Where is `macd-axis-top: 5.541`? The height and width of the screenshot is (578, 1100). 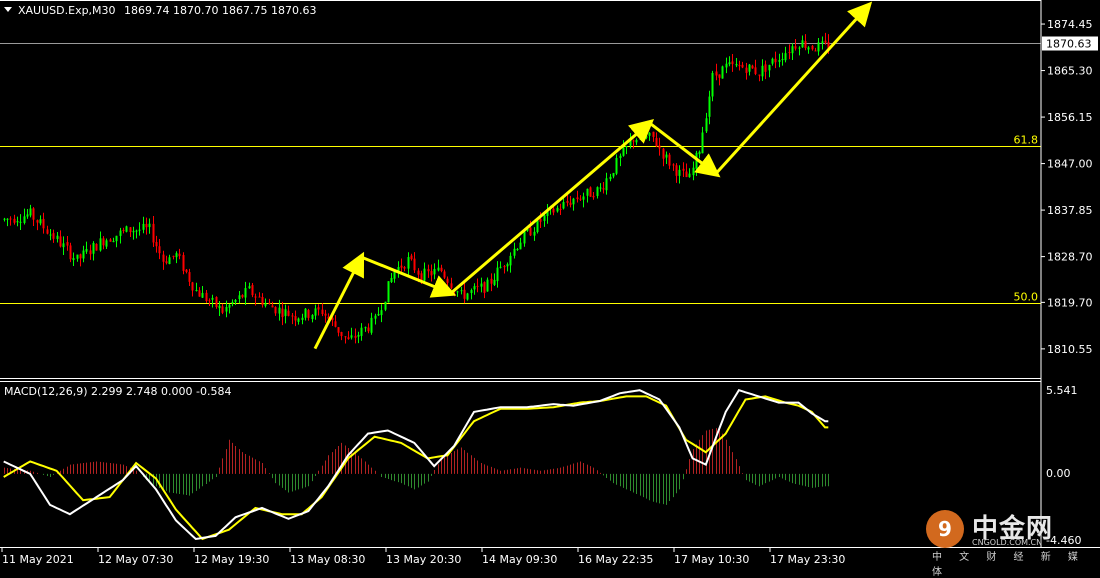 macd-axis-top: 5.541 is located at coordinates (1062, 390).